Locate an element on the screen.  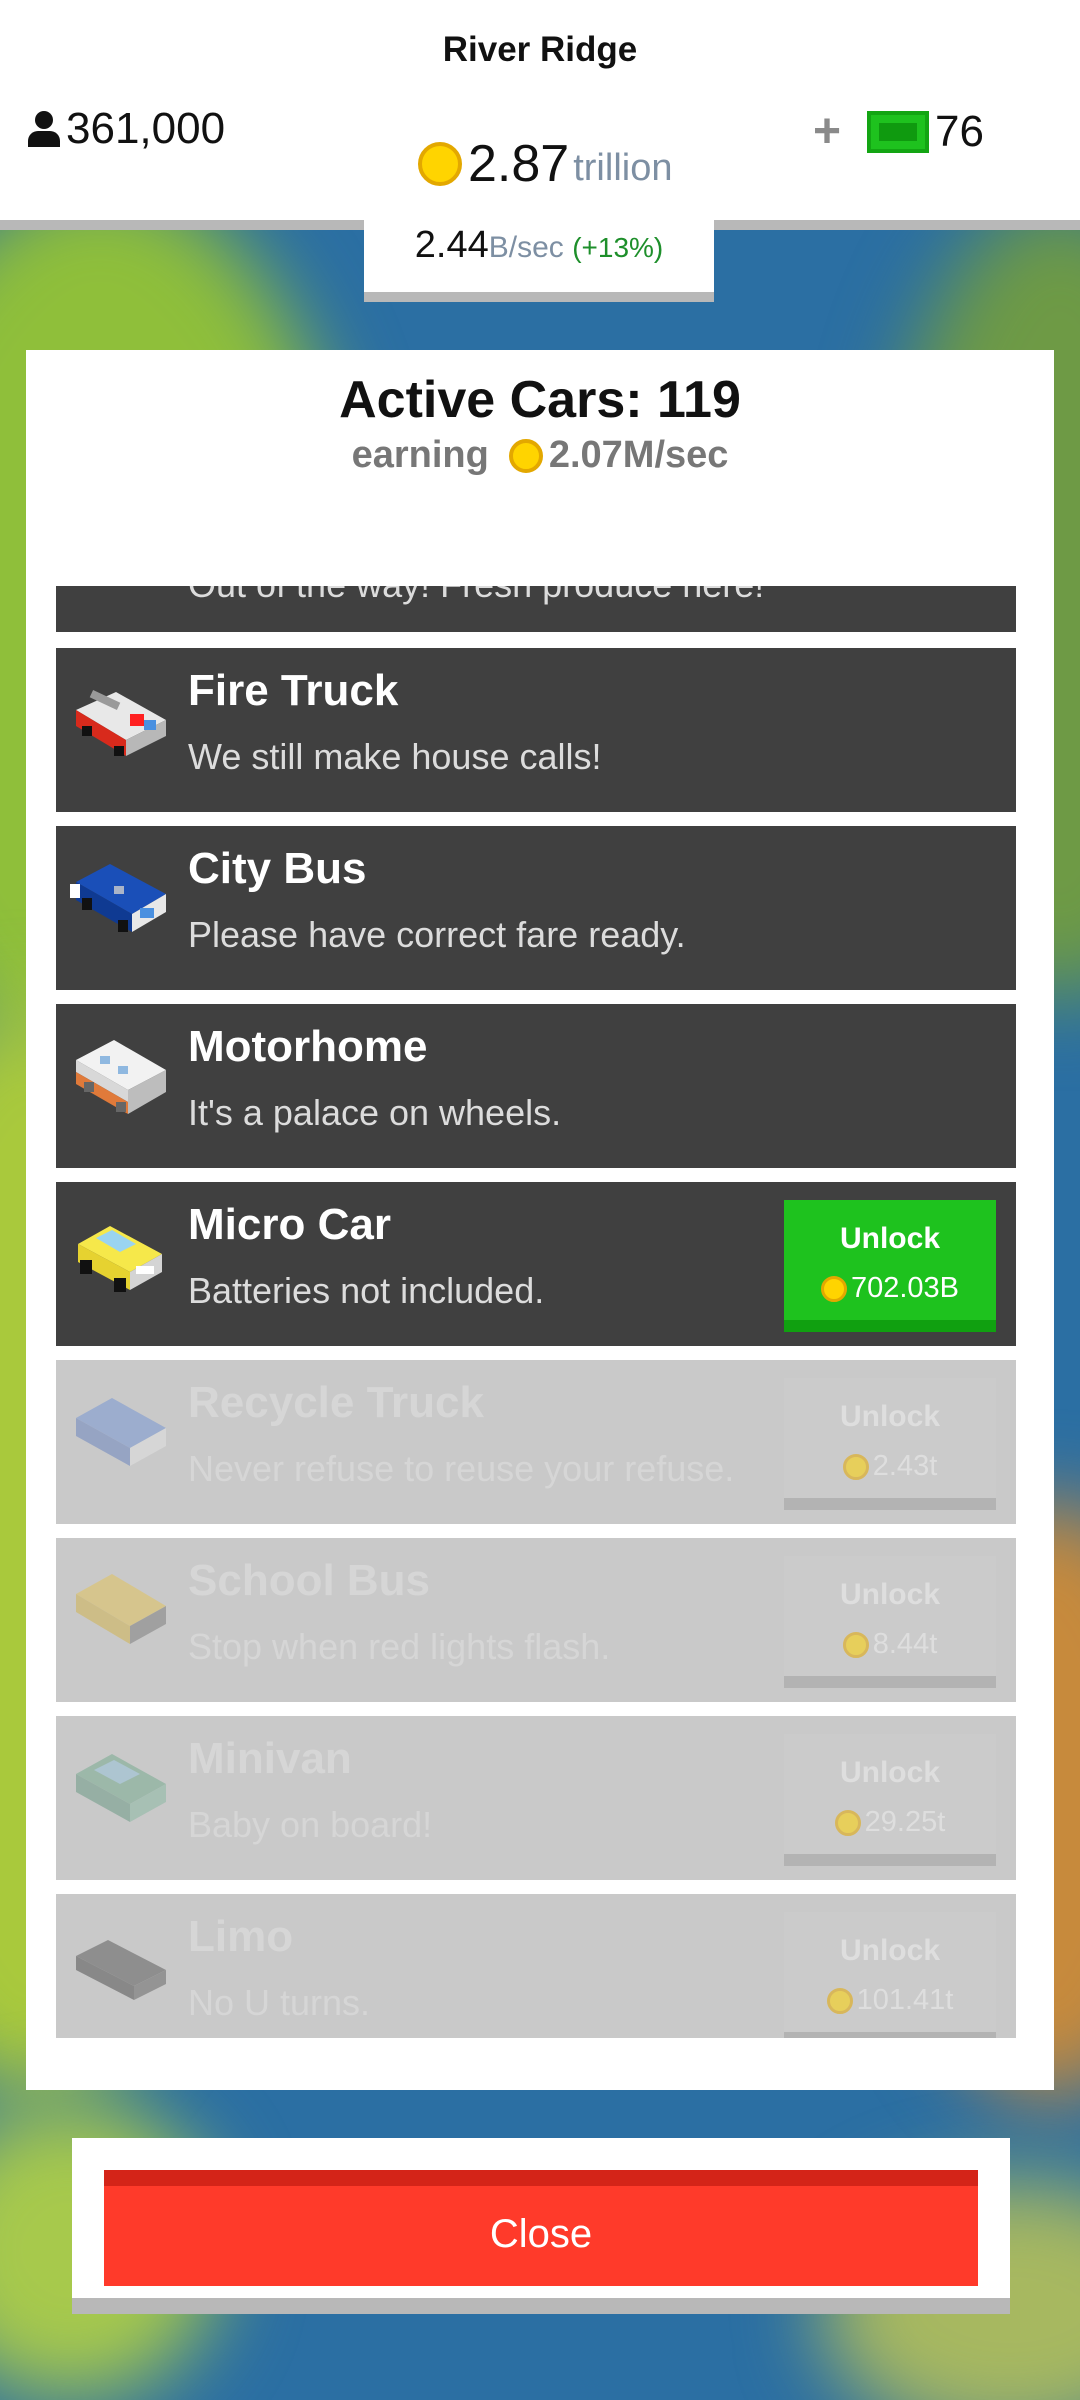
car-card-fire-truck: Fire Truck We still make house calls! is located at coordinates (536, 730).